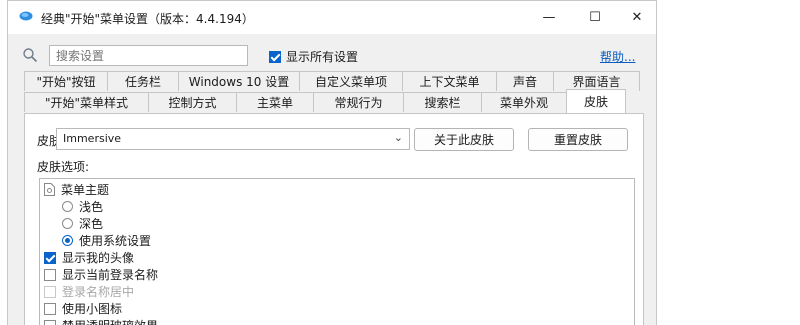 This screenshot has height=325, width=800. What do you see at coordinates (147, 19) in the screenshot?
I see `window-title: 经典"开始"菜单设置（版本：4.4.194）` at bounding box center [147, 19].